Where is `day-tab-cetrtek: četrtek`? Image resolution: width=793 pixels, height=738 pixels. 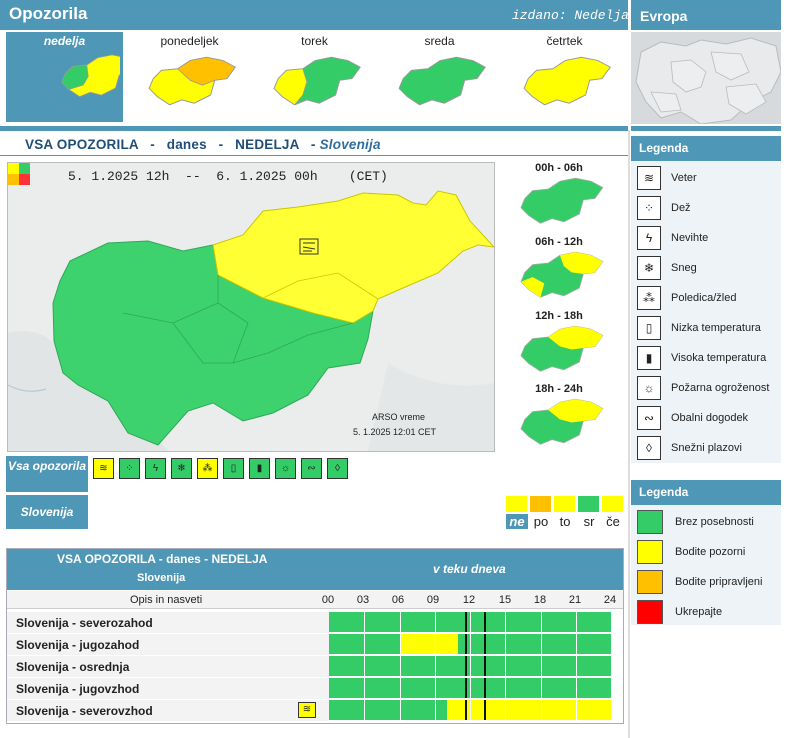
day-tab-cetrtek: četrtek is located at coordinates (564, 77).